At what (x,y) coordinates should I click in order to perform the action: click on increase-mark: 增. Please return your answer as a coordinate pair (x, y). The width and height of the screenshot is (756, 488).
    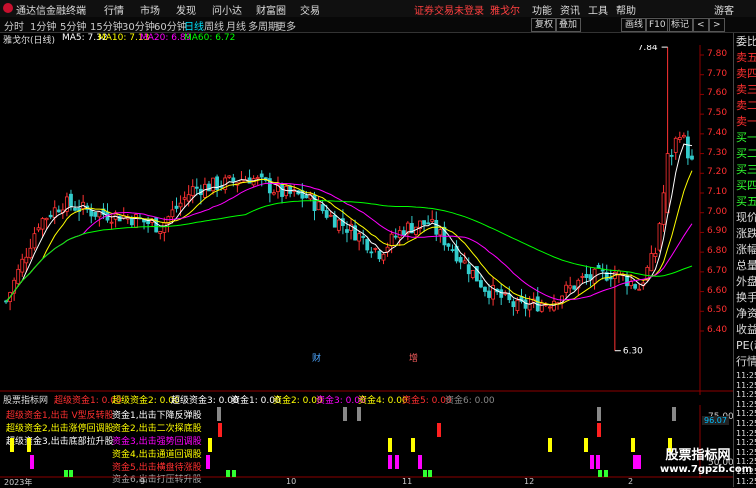
    Looking at the image, I should click on (413, 358).